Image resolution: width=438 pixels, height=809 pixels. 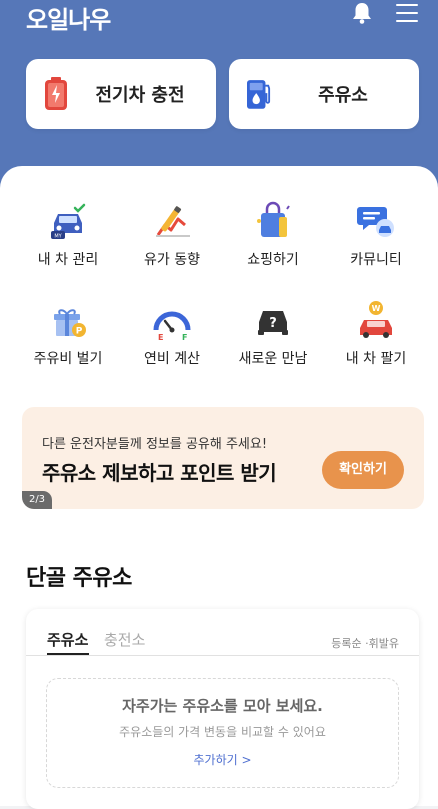 What do you see at coordinates (124, 639) in the screenshot?
I see `tab-charging-stations: 충전소` at bounding box center [124, 639].